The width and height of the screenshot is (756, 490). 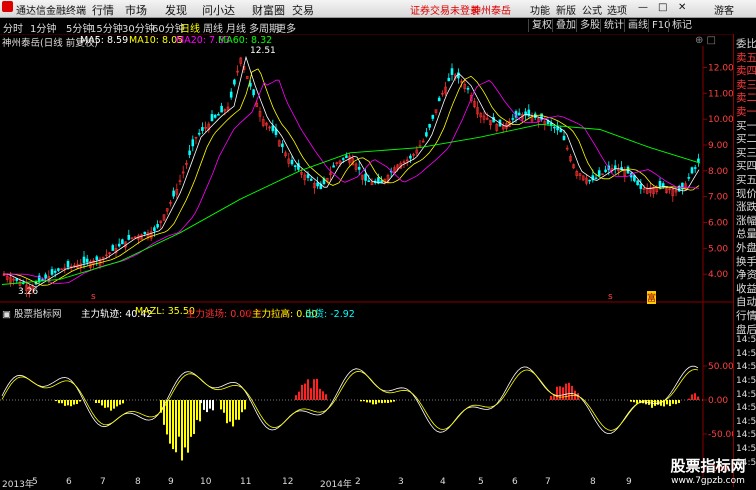 What do you see at coordinates (286, 27) in the screenshot?
I see `period-more: 更多` at bounding box center [286, 27].